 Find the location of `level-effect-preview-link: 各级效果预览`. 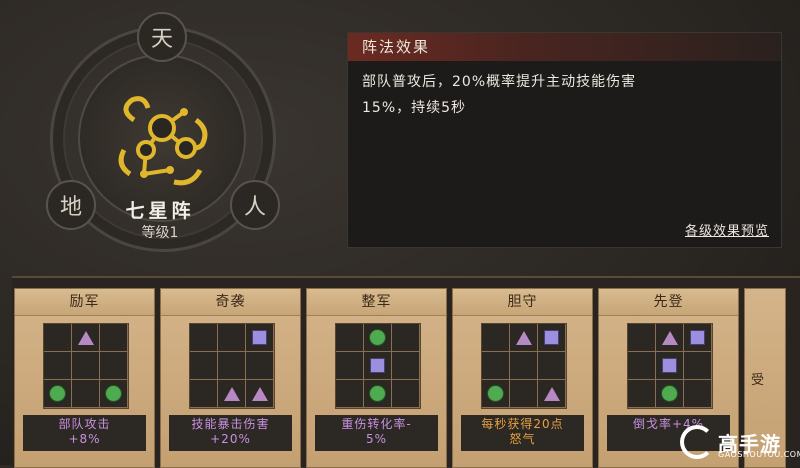

level-effect-preview-link: 各级效果预览 is located at coordinates (727, 229).